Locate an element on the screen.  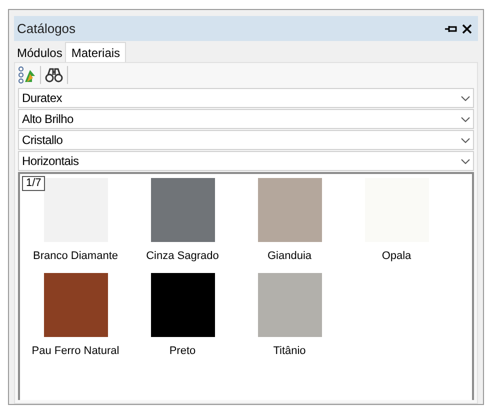
material-name: Titânio is located at coordinates (289, 351).